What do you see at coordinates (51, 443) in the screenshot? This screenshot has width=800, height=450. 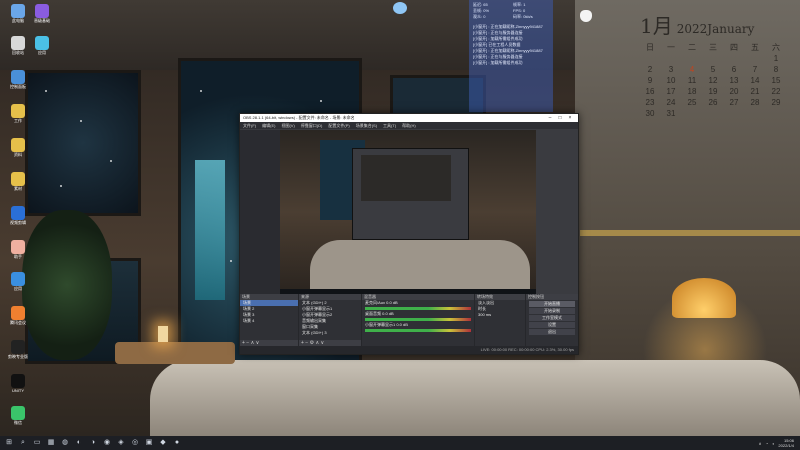 I see `taskbar-app-icon: ▦` at bounding box center [51, 443].